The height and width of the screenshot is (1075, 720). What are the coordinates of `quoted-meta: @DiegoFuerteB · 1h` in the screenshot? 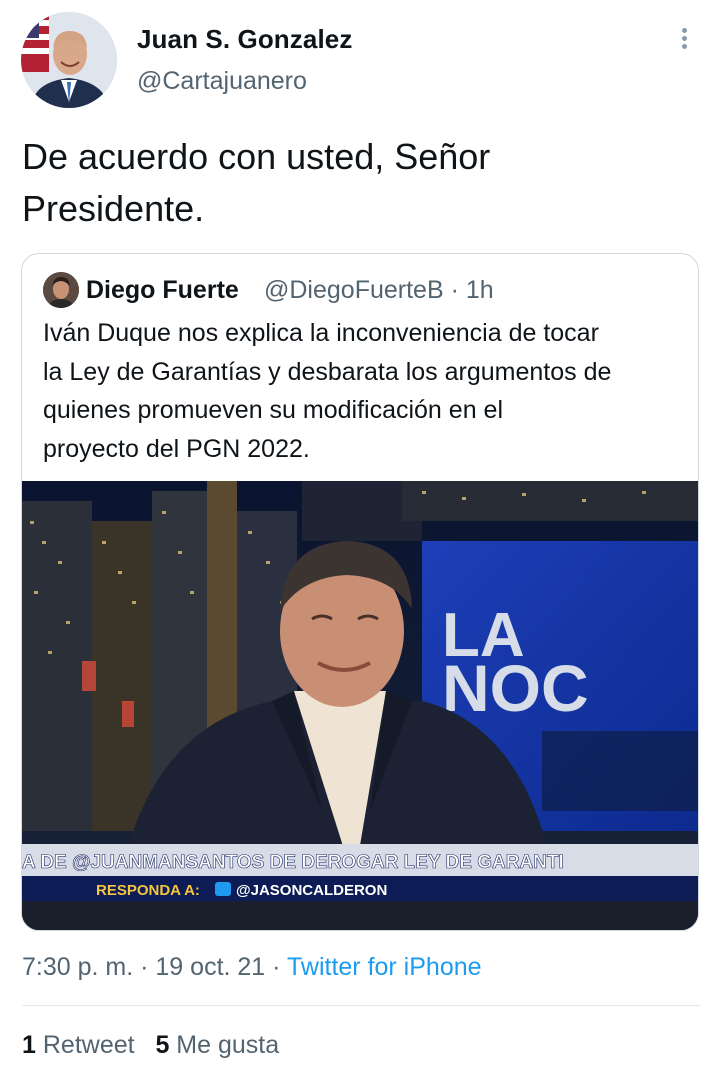 It's located at (379, 290).